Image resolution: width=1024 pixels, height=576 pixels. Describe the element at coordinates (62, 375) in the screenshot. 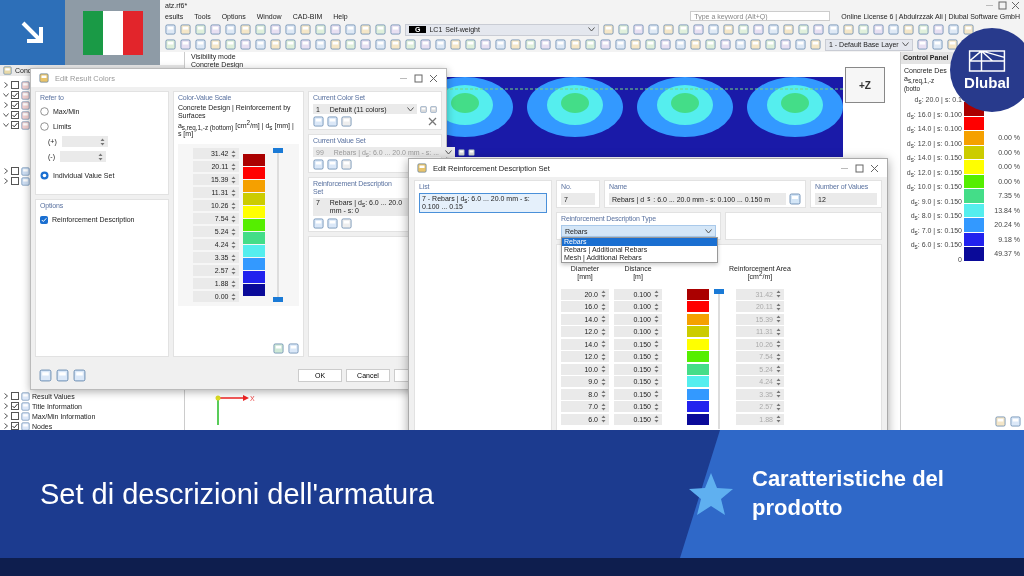

I see `value-icon` at that location.